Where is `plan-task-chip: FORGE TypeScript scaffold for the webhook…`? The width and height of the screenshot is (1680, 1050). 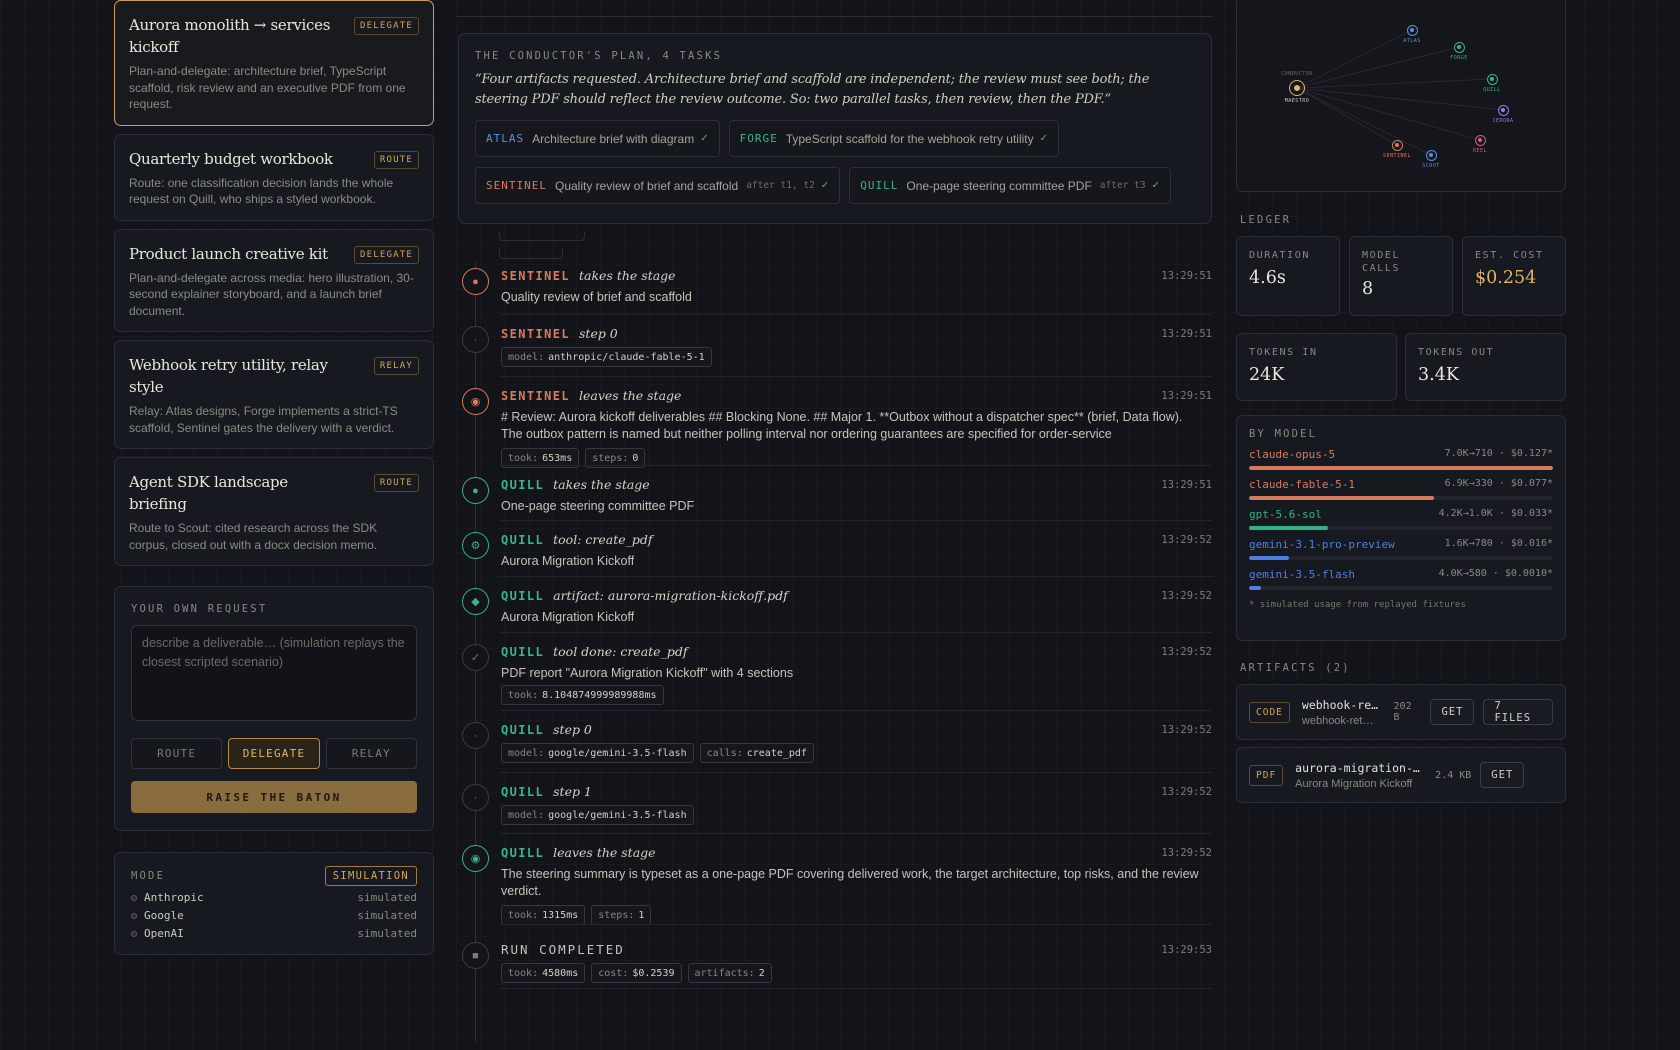 plan-task-chip: FORGE TypeScript scaffold for the webhook… is located at coordinates (894, 138).